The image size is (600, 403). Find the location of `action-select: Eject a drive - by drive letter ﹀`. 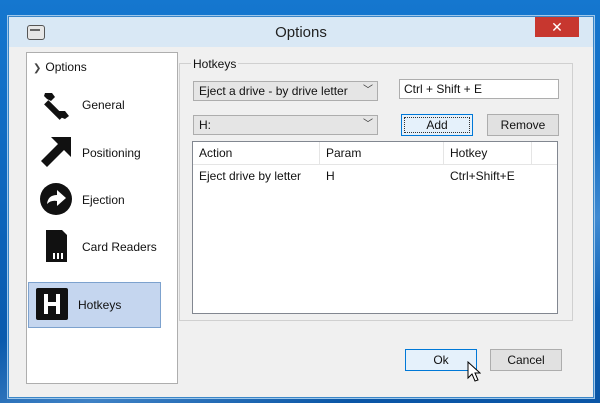

action-select: Eject a drive - by drive letter ﹀ is located at coordinates (285, 91).